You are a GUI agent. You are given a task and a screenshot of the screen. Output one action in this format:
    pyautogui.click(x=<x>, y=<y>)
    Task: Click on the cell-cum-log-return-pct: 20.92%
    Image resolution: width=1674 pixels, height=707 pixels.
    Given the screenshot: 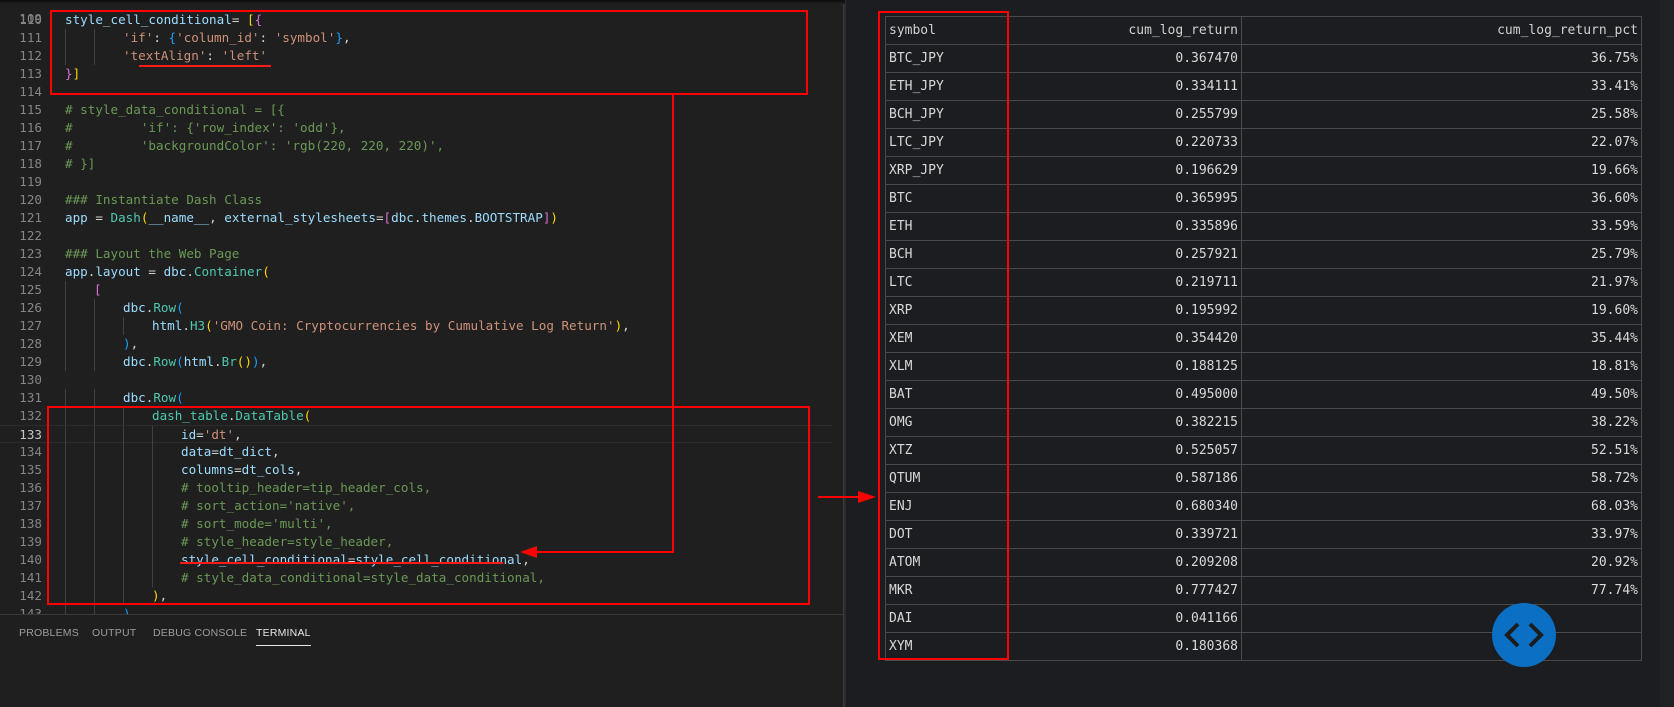 What is the action you would take?
    pyautogui.click(x=1441, y=562)
    